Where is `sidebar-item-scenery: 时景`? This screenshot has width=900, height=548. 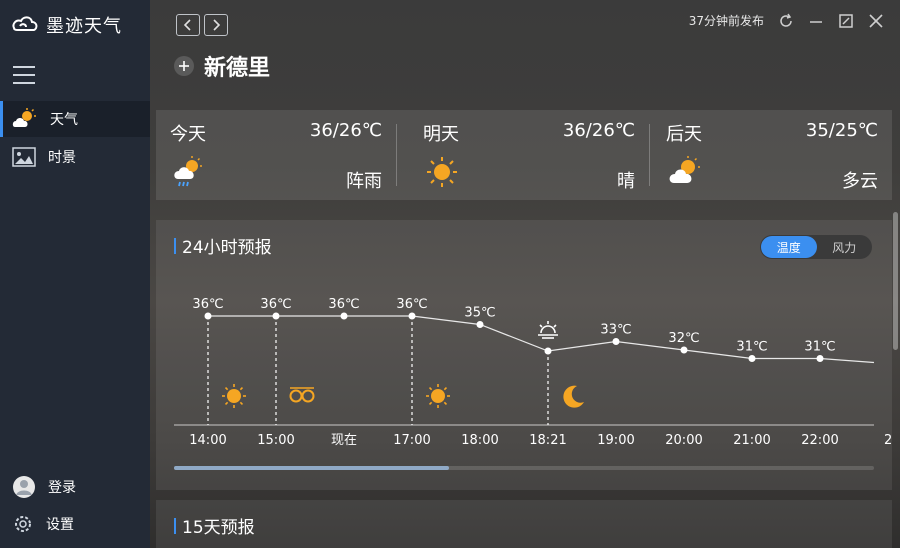 sidebar-item-scenery: 时景 is located at coordinates (75, 157).